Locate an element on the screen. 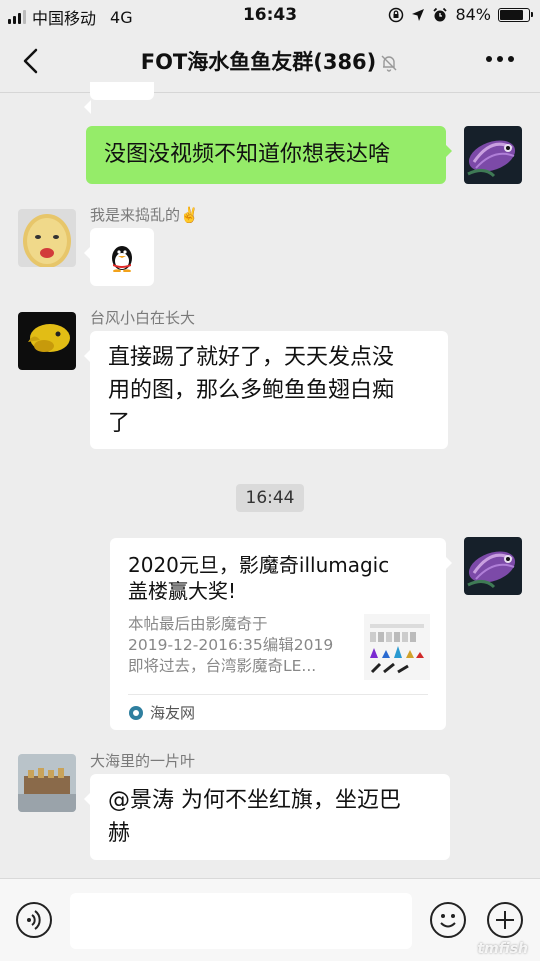 Image resolution: width=540 pixels, height=961 pixels. battery-percent: 84% is located at coordinates (473, 14).